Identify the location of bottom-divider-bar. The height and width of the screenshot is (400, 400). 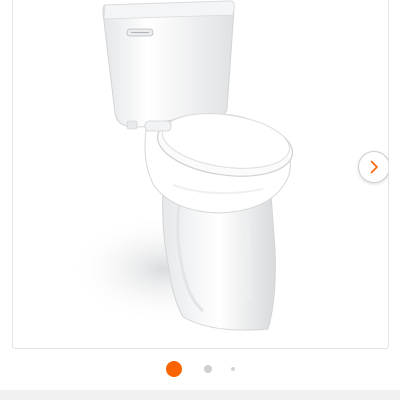
(200, 395).